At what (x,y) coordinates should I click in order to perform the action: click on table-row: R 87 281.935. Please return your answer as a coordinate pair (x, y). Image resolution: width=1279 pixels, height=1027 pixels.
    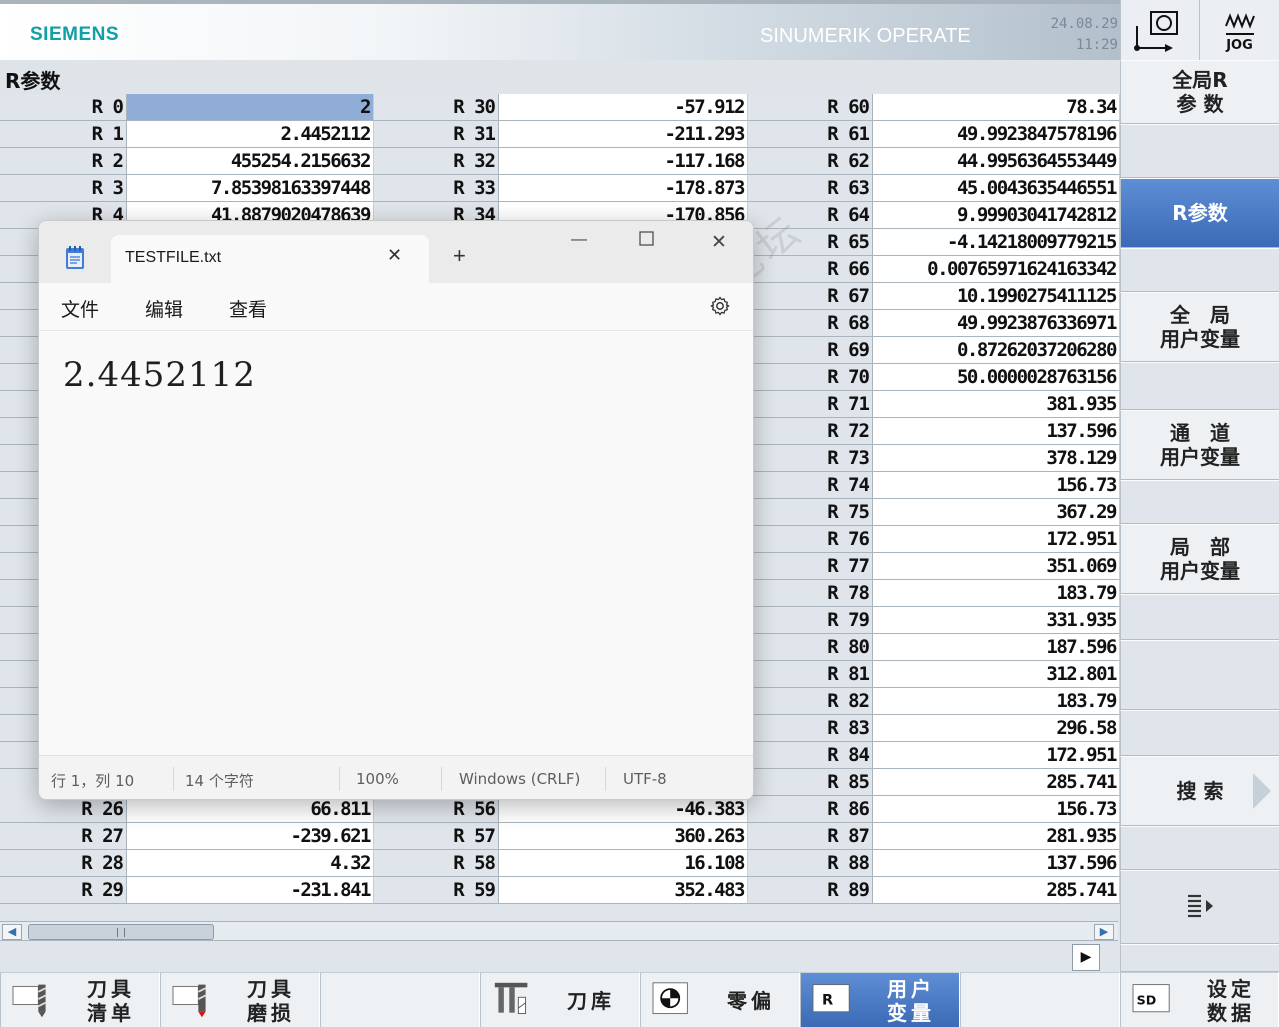
    Looking at the image, I should click on (934, 836).